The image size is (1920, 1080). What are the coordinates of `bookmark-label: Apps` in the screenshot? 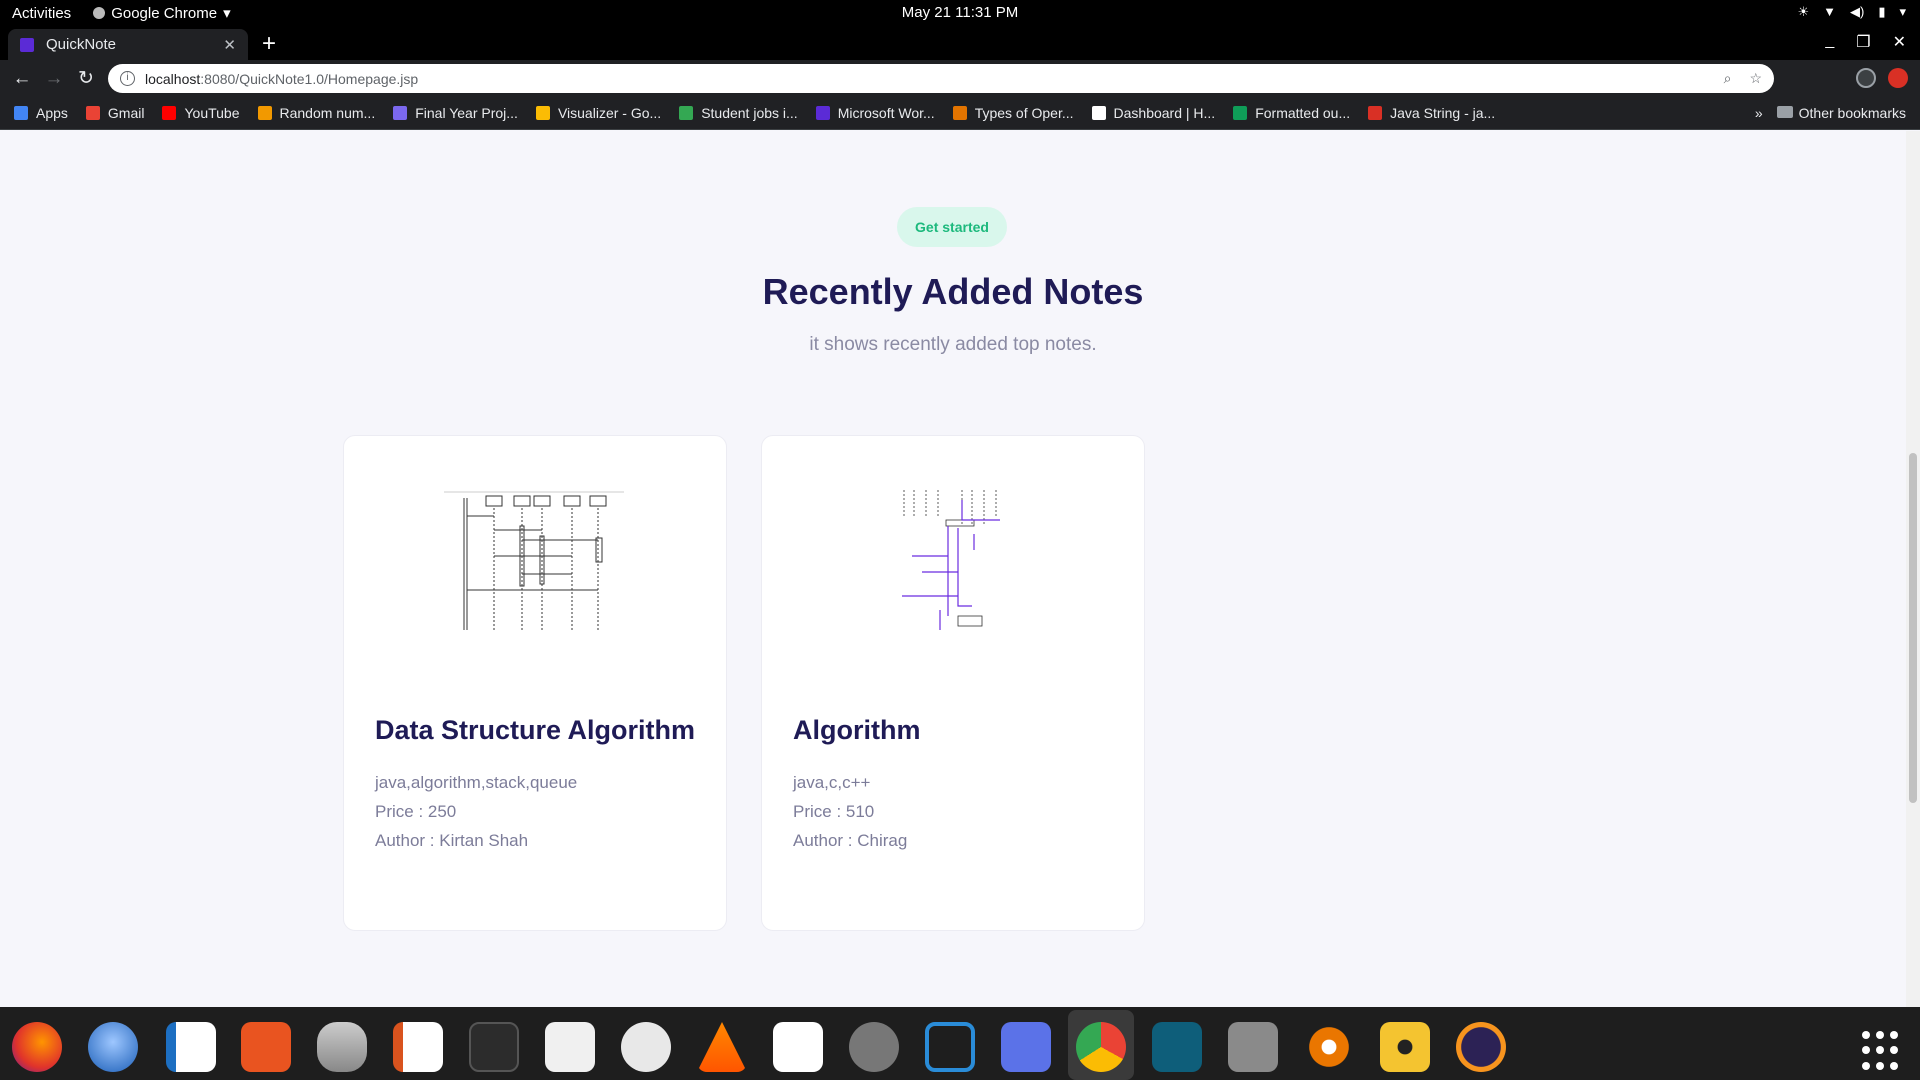 It's located at (52, 113).